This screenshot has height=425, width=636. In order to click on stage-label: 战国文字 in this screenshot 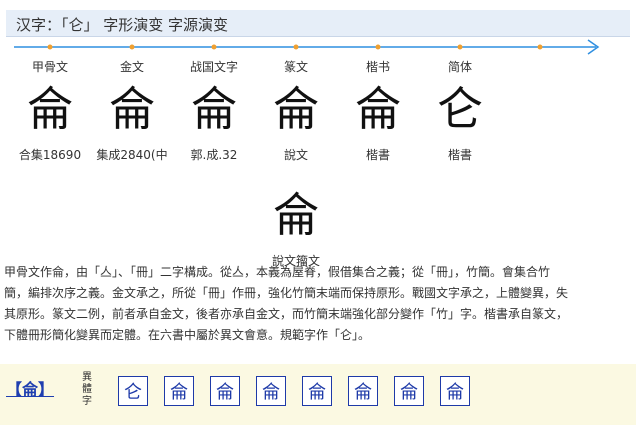, I will do `click(213, 67)`.